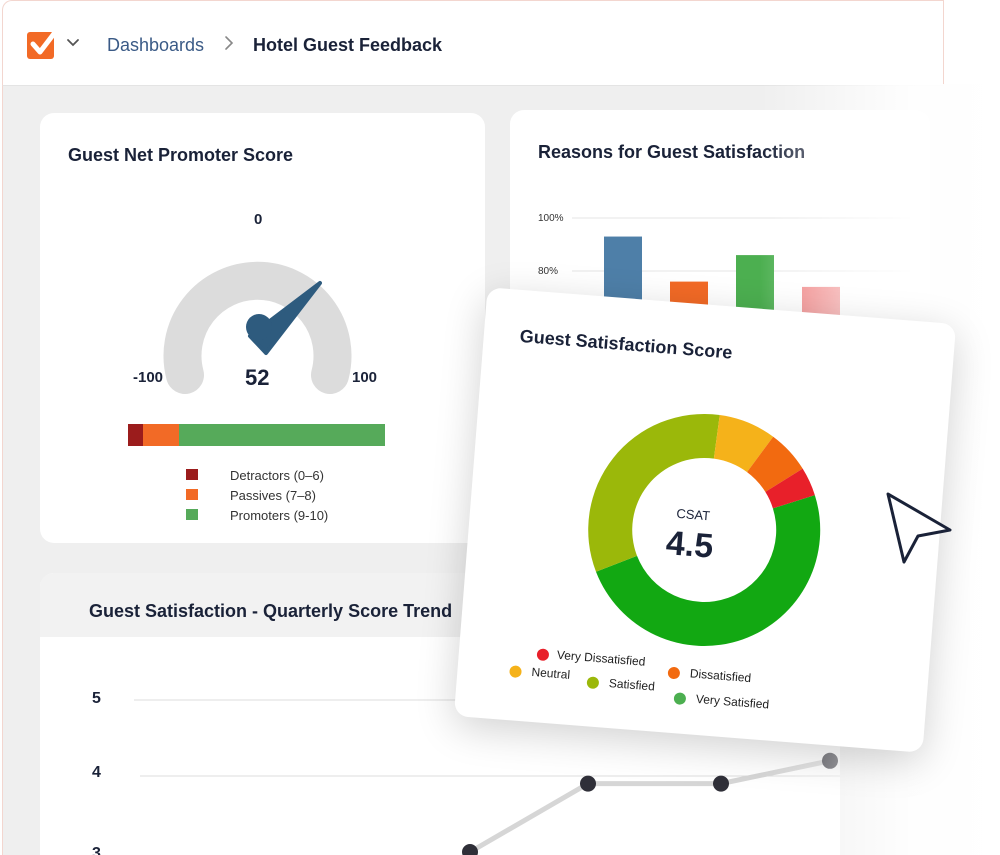 This screenshot has height=855, width=1000. I want to click on legend-satisfied: Satisfied, so click(632, 684).